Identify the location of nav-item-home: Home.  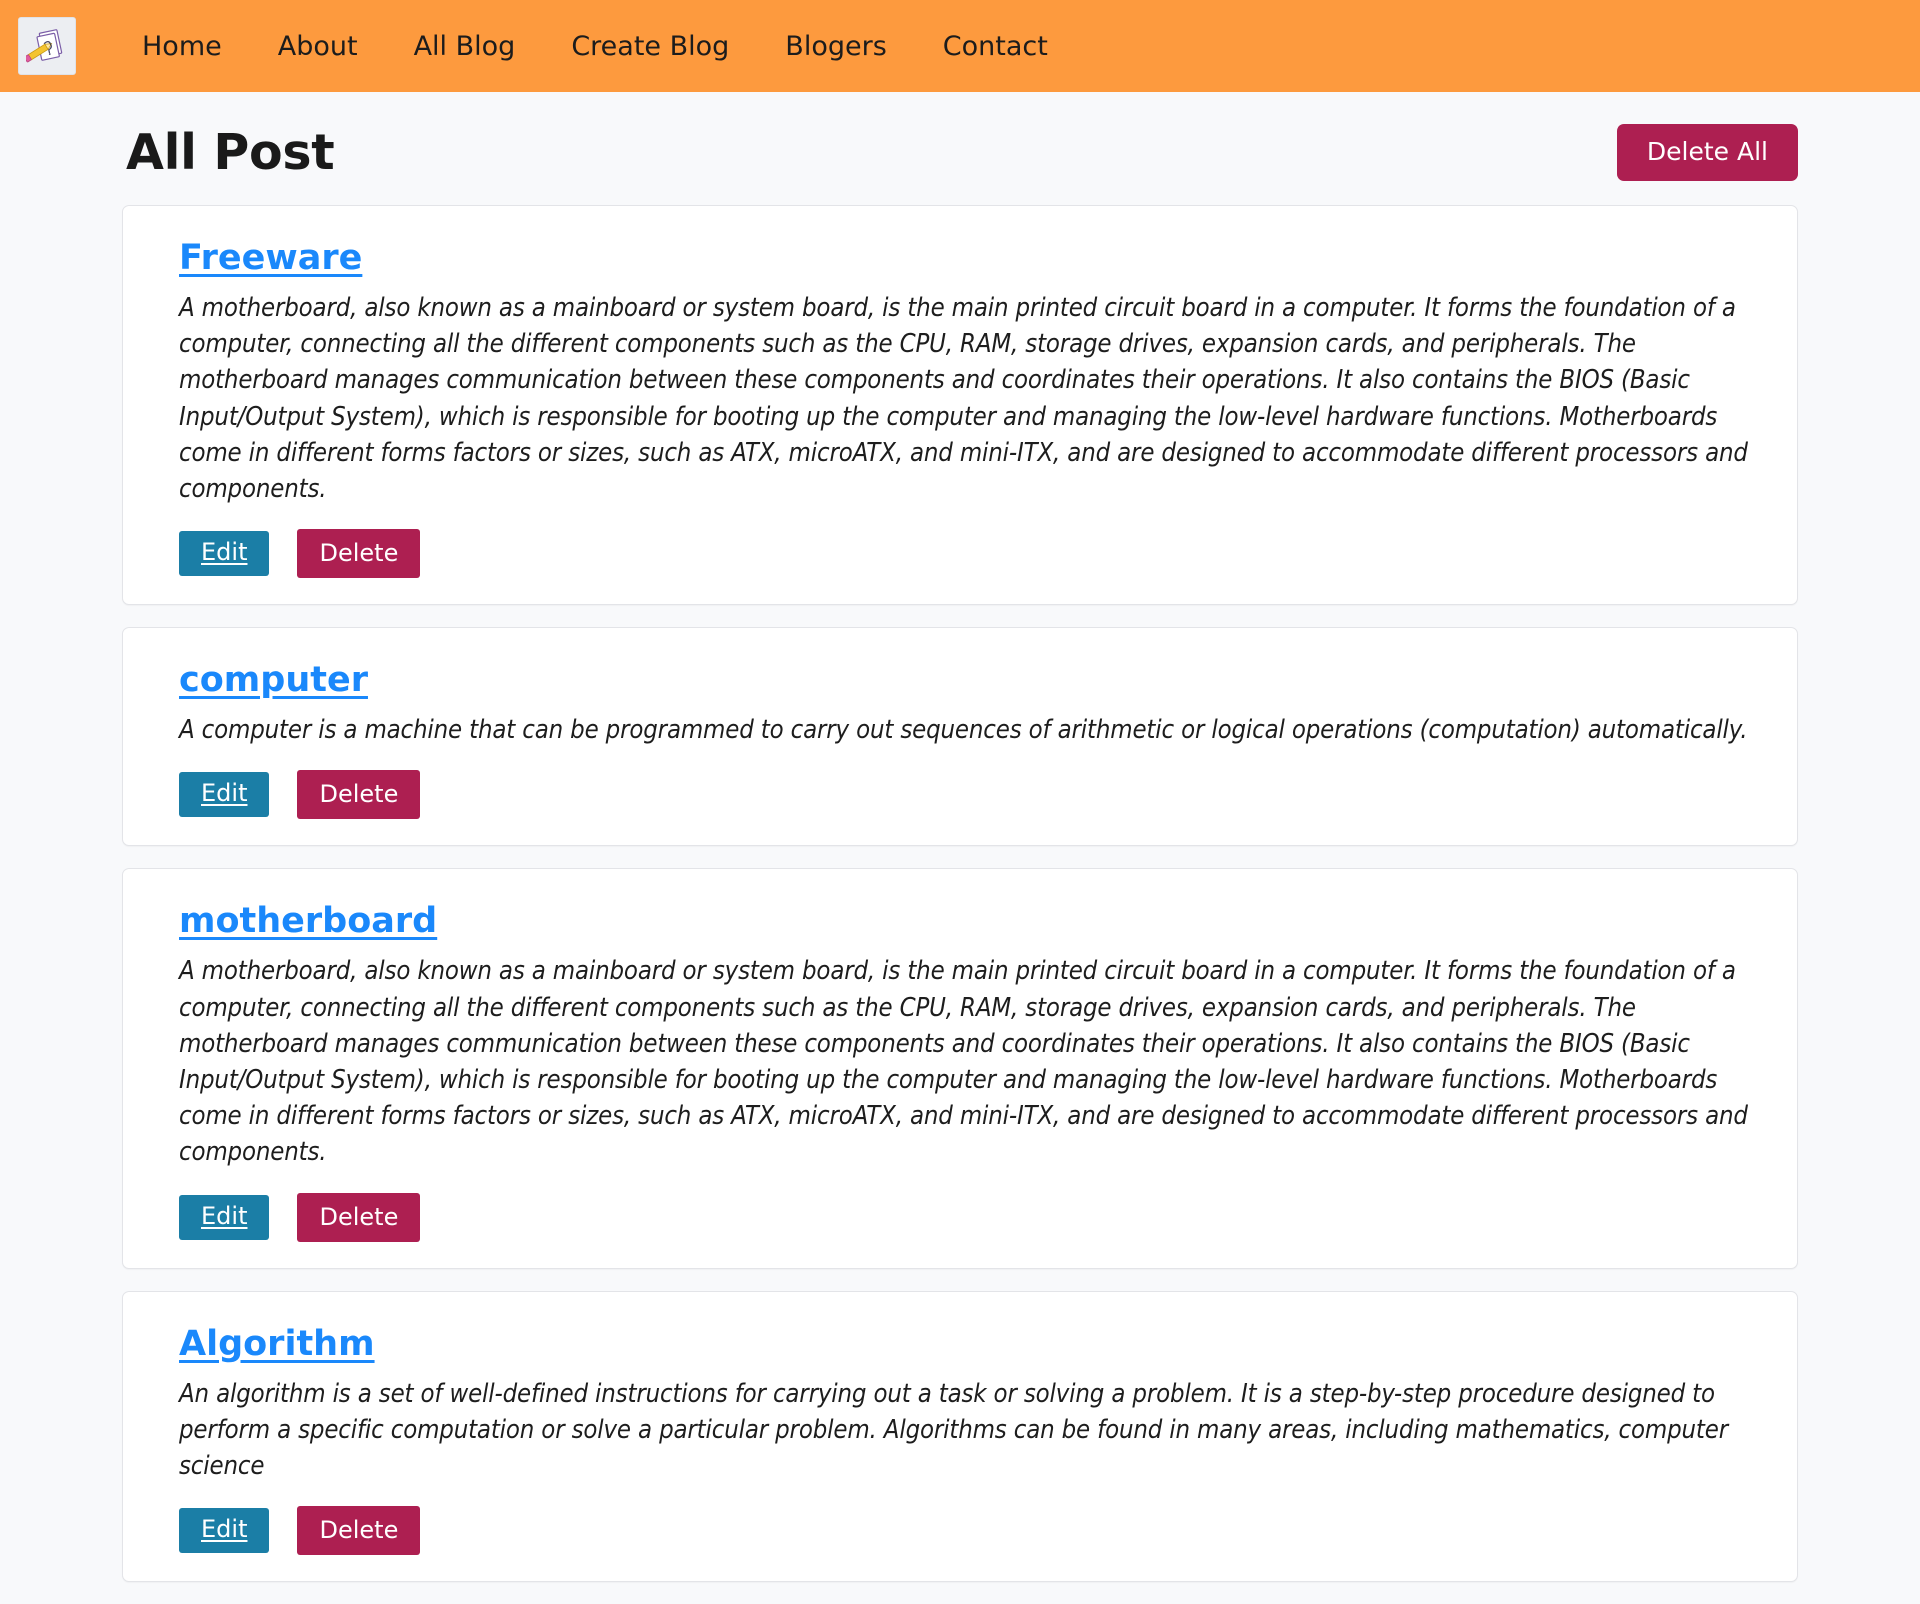
(182, 46).